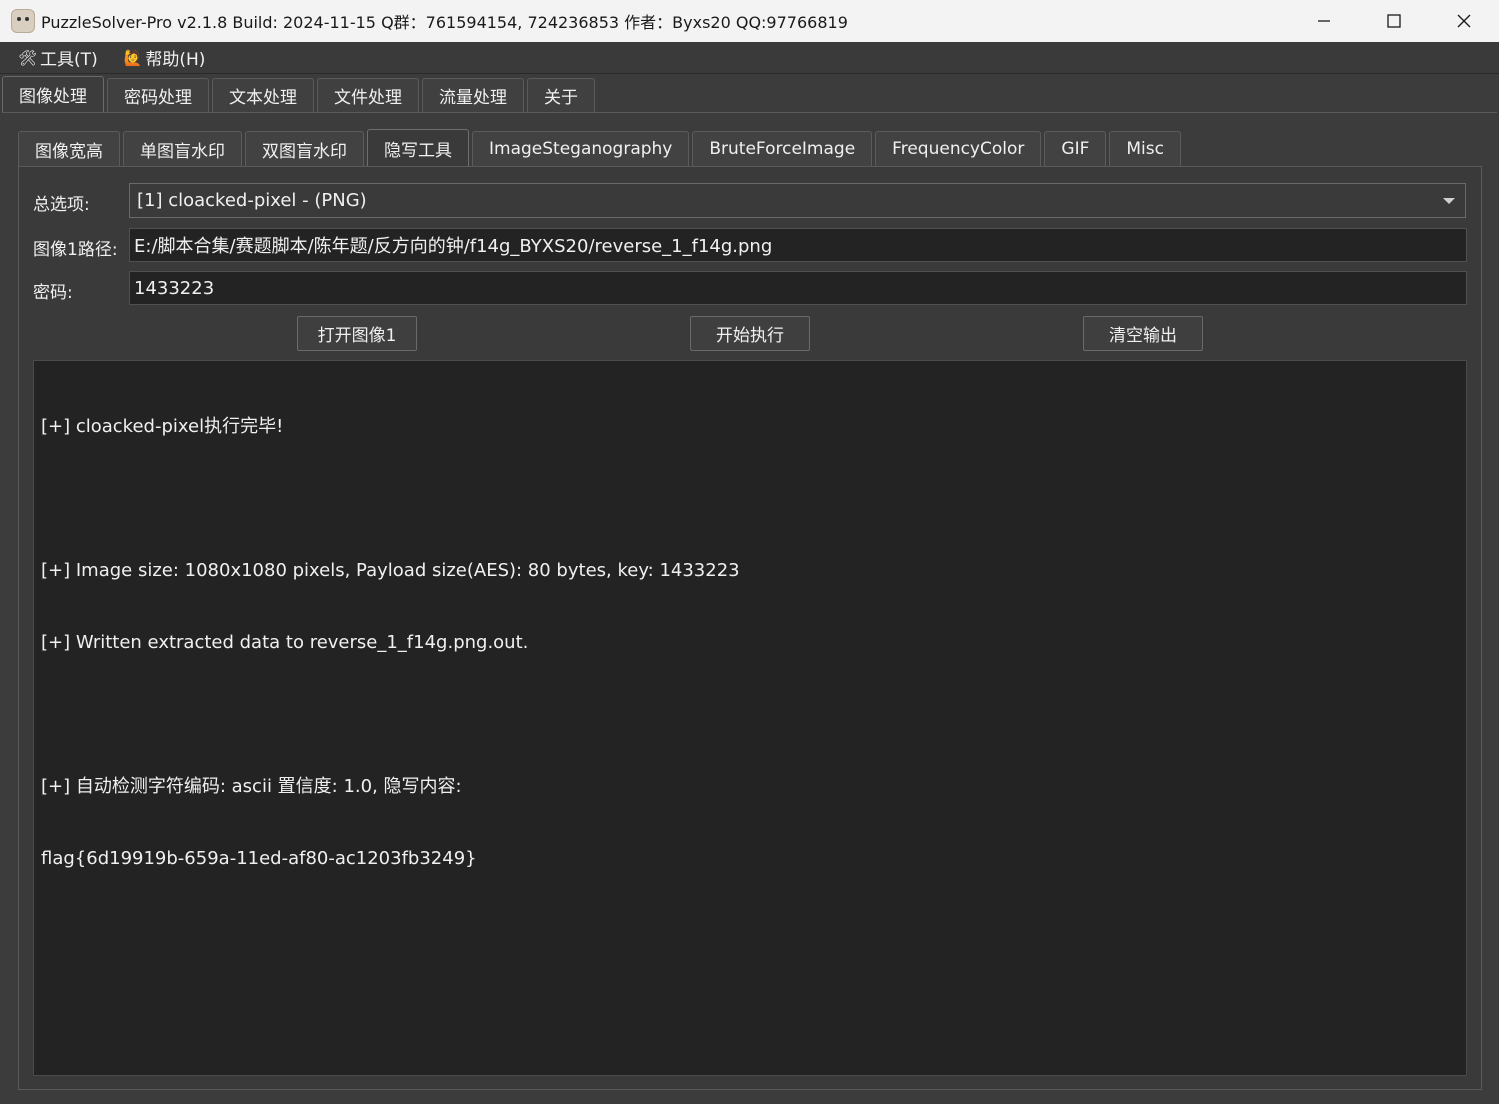  I want to click on subtab-misc: Misc, so click(1145, 148).